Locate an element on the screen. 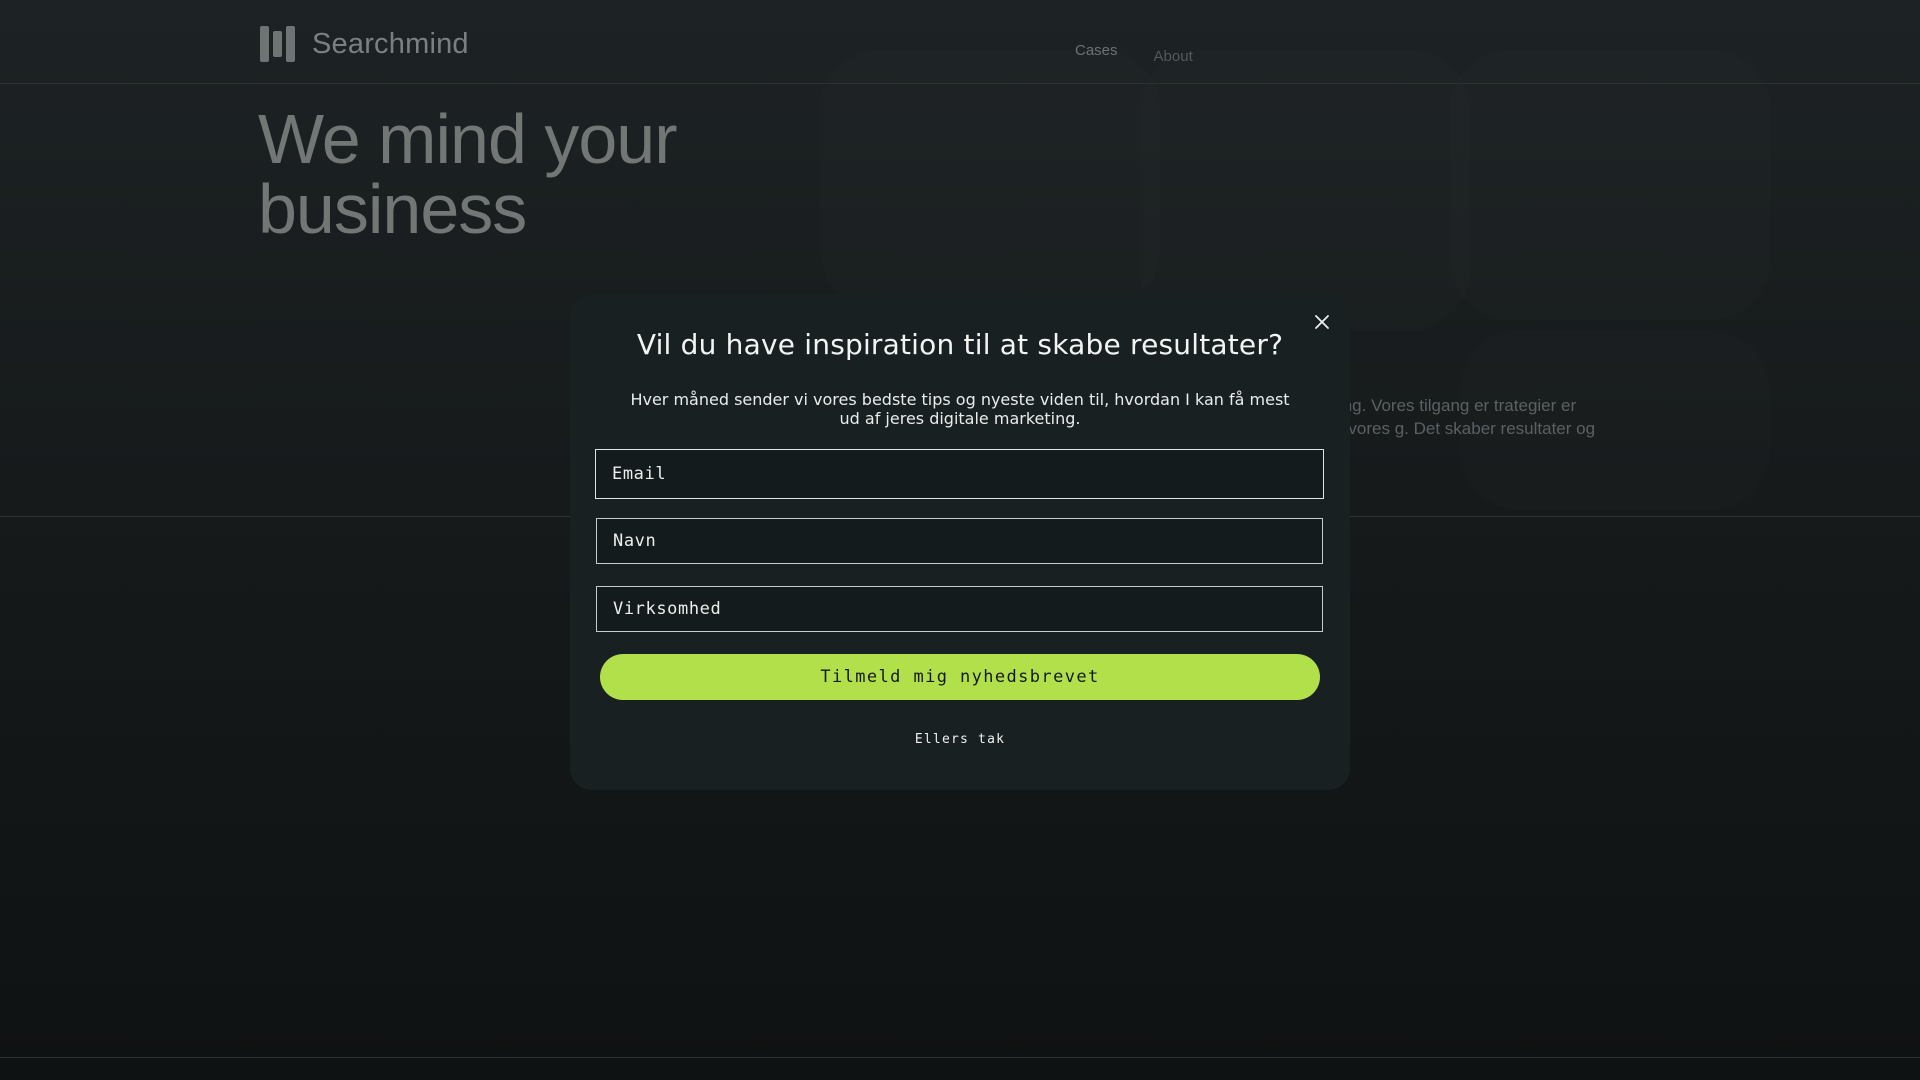 The height and width of the screenshot is (1080, 1920). email-field is located at coordinates (959, 474).